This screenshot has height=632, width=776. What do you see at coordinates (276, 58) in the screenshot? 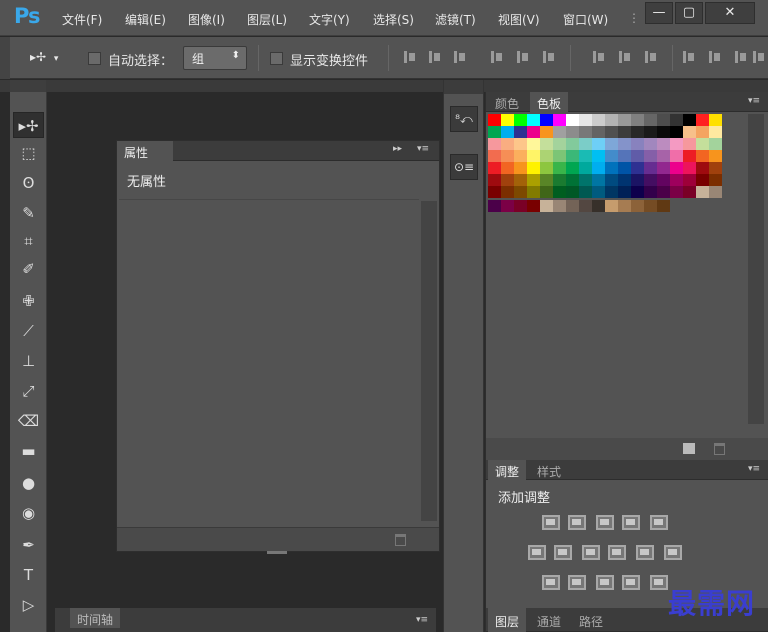
I see `show-transform-checkbox` at bounding box center [276, 58].